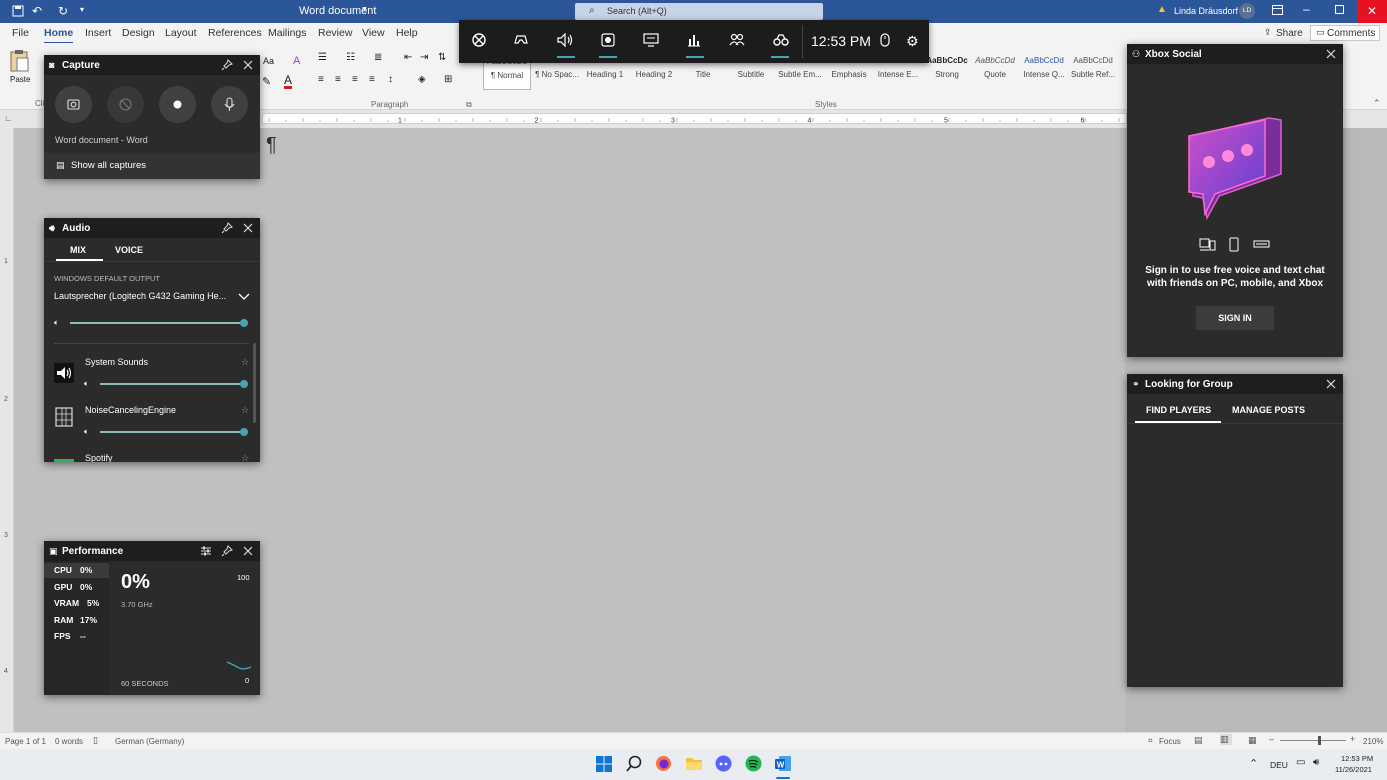  What do you see at coordinates (1226, 739) in the screenshot?
I see `print-layout-icon: ▥` at bounding box center [1226, 739].